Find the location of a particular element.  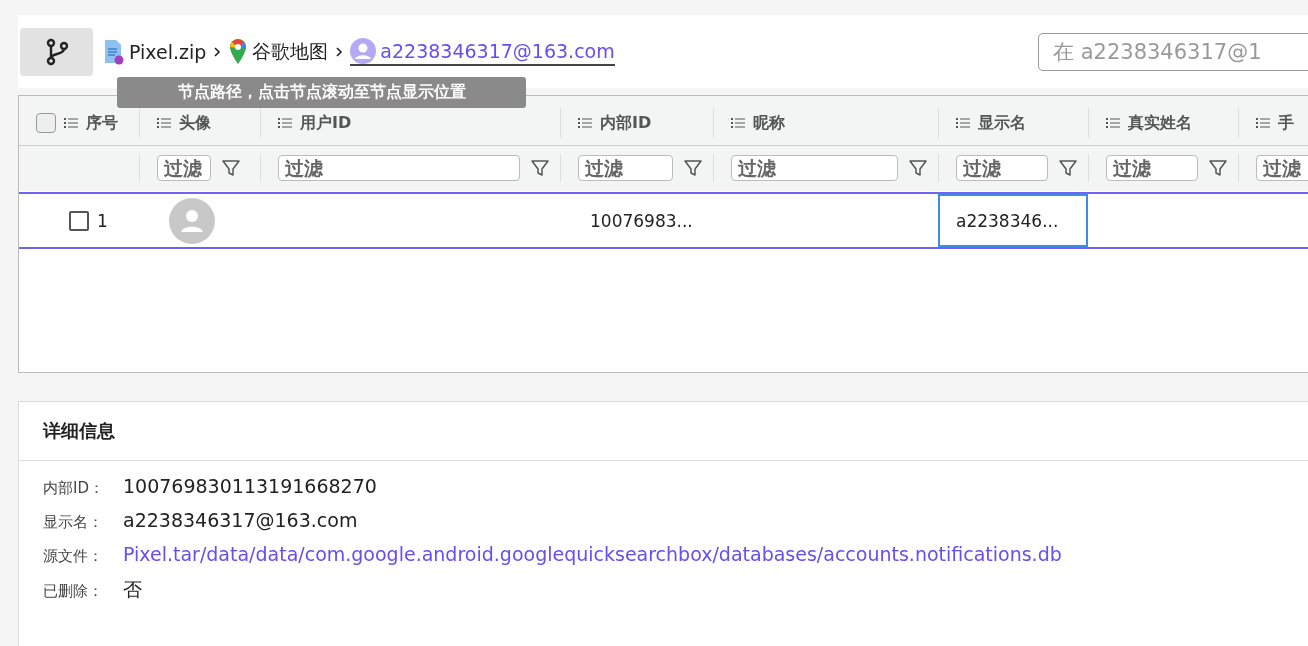

map-pin-icon is located at coordinates (238, 51).